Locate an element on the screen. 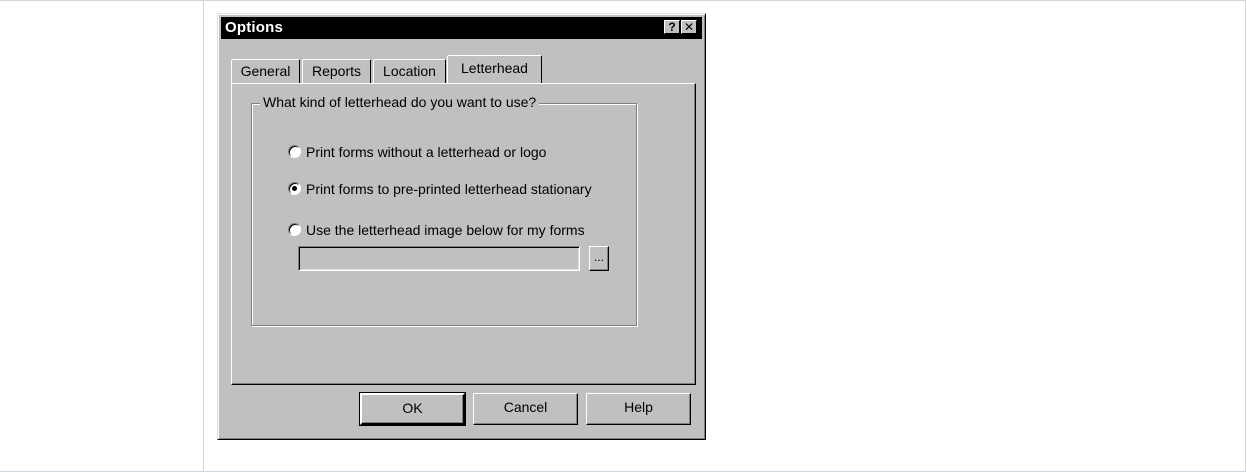 This screenshot has width=1247, height=472. help-caption-button: ? is located at coordinates (672, 27).